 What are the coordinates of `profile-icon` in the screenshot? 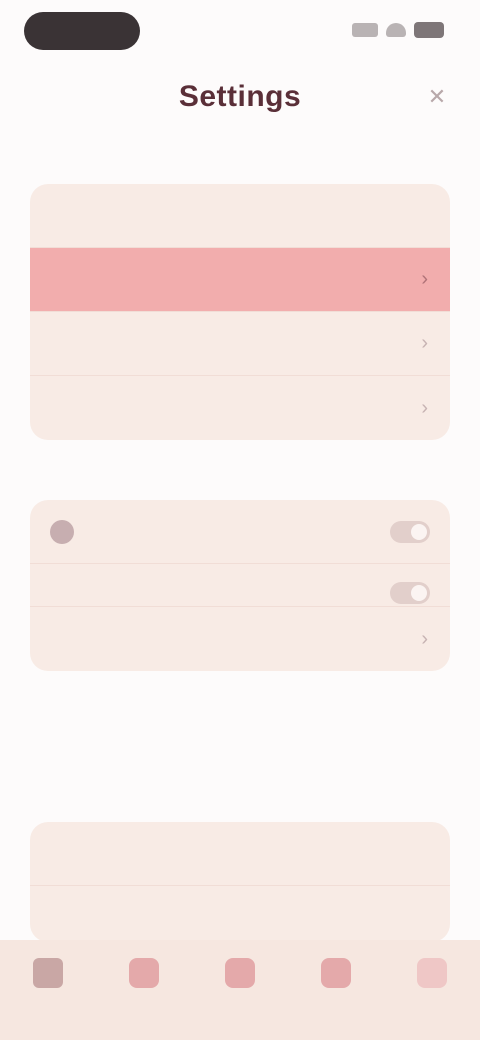 It's located at (432, 973).